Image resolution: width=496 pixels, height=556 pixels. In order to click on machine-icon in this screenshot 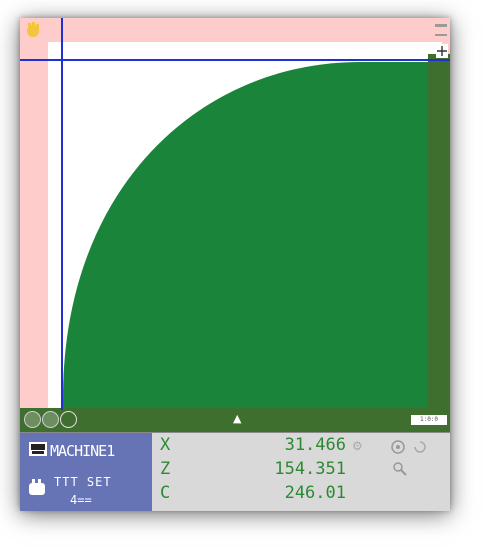, I will do `click(38, 449)`.